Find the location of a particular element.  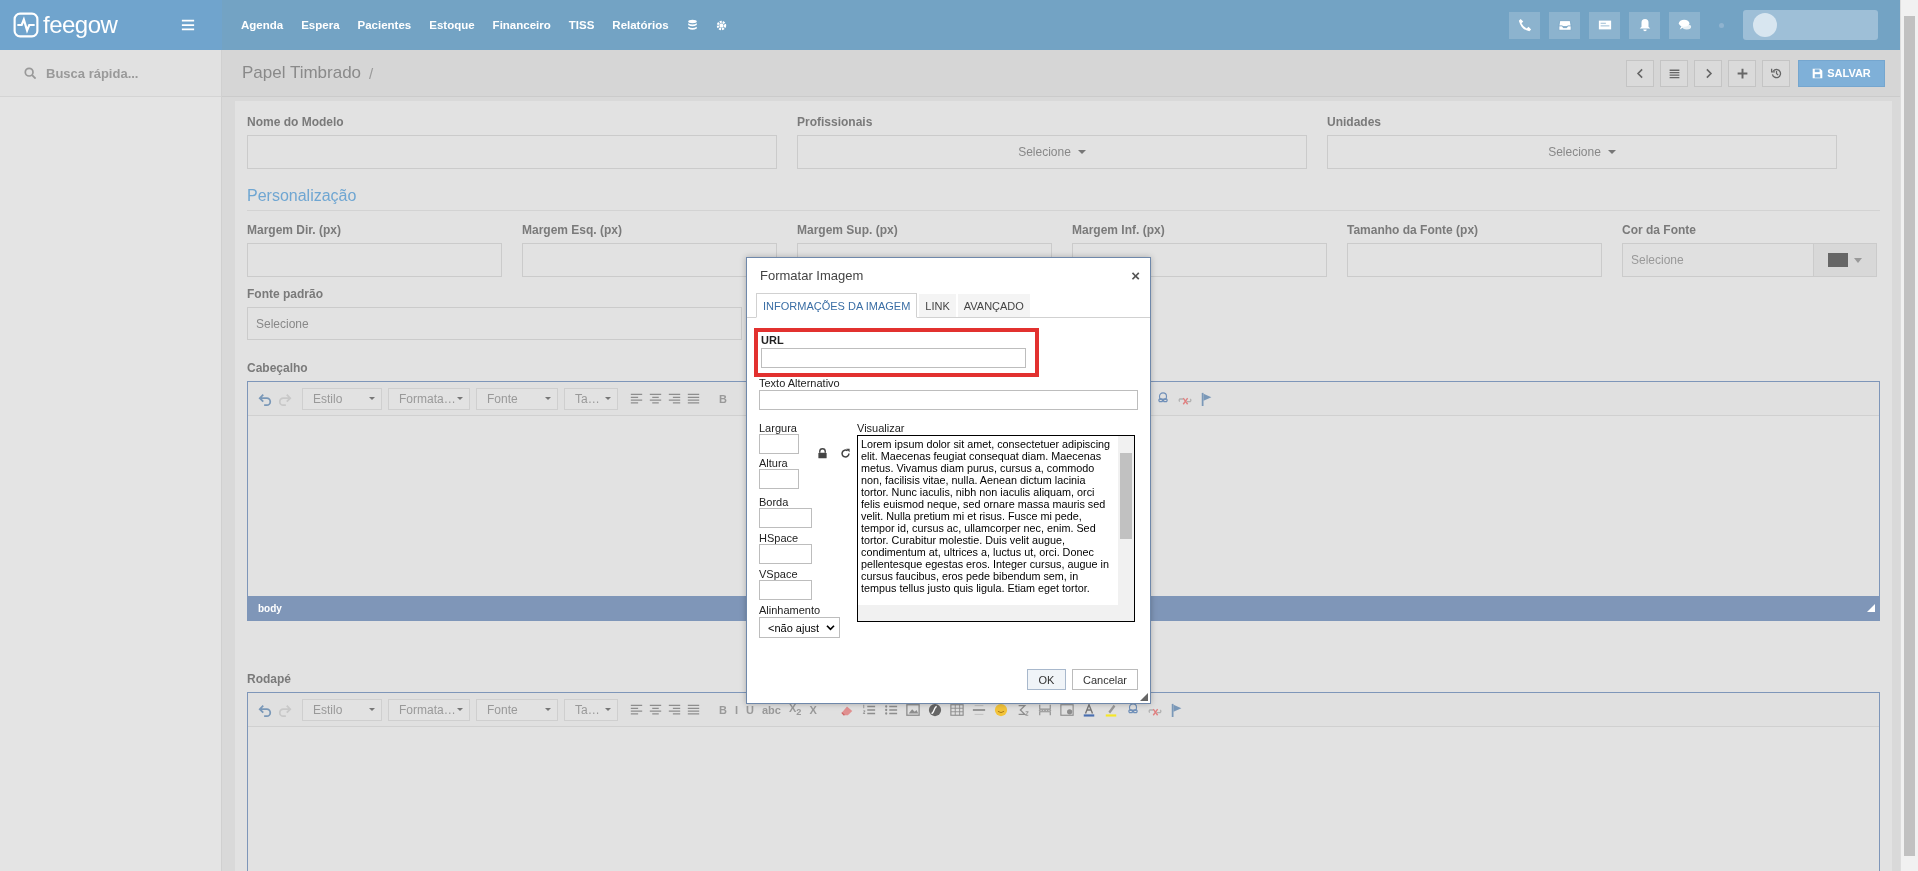

field-label: Fonte padrão is located at coordinates (285, 294).